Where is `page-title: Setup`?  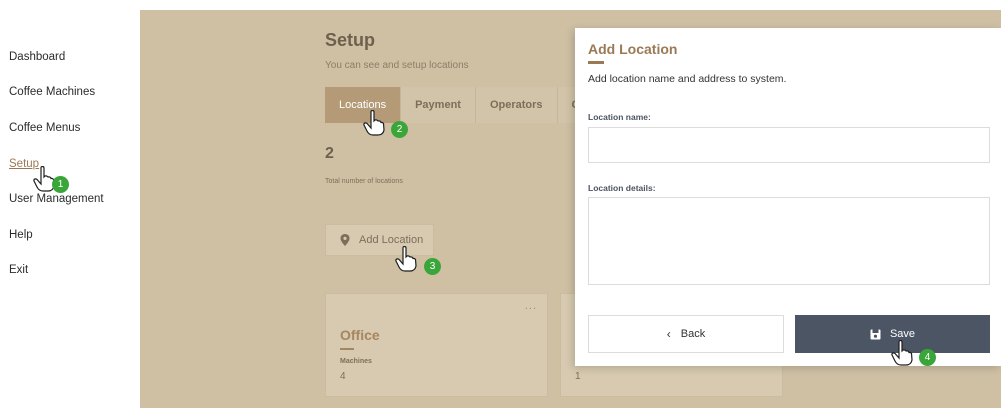 page-title: Setup is located at coordinates (350, 40).